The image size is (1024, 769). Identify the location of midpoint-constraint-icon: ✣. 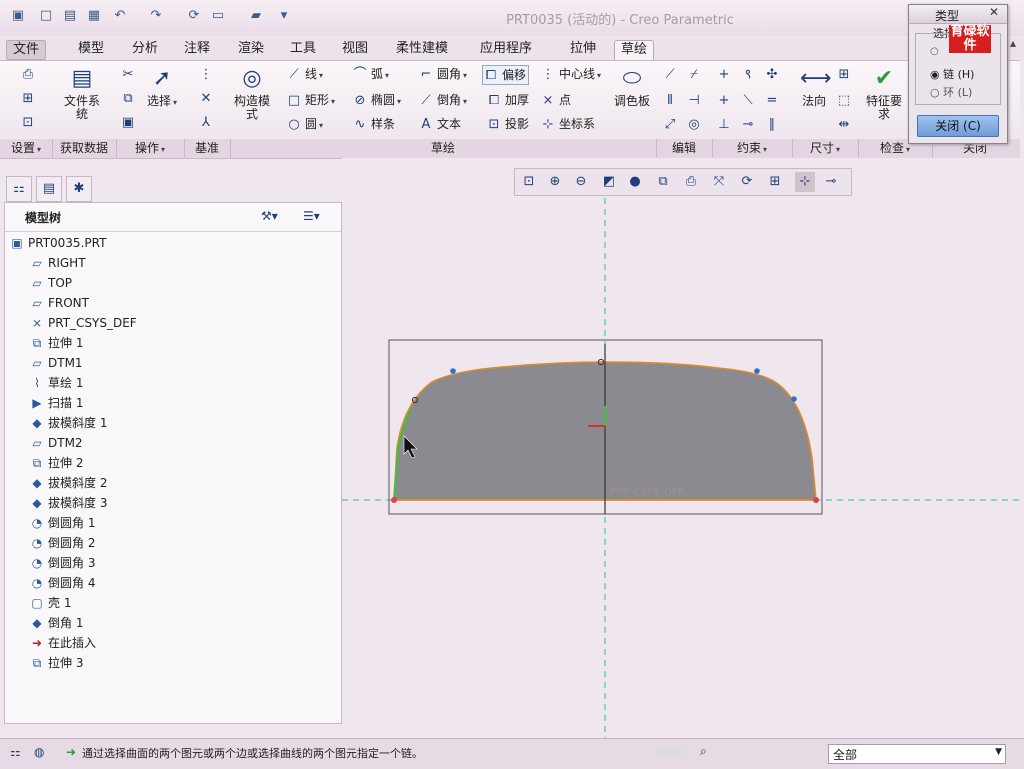
(773, 74).